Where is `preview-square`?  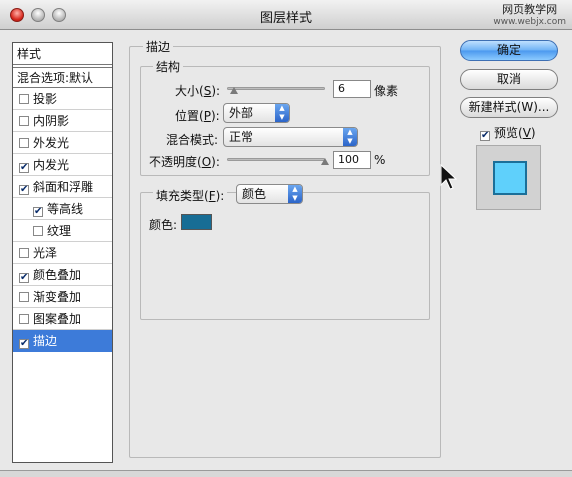 preview-square is located at coordinates (510, 178).